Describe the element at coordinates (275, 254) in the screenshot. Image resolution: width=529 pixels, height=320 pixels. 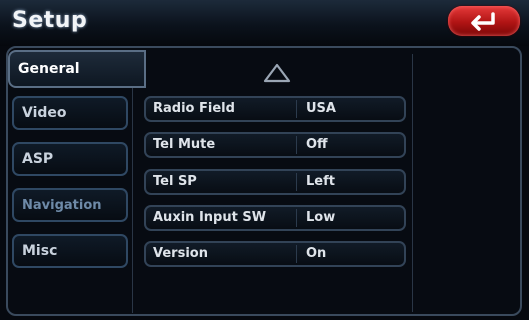
I see `setting-row-version: Version On` at that location.